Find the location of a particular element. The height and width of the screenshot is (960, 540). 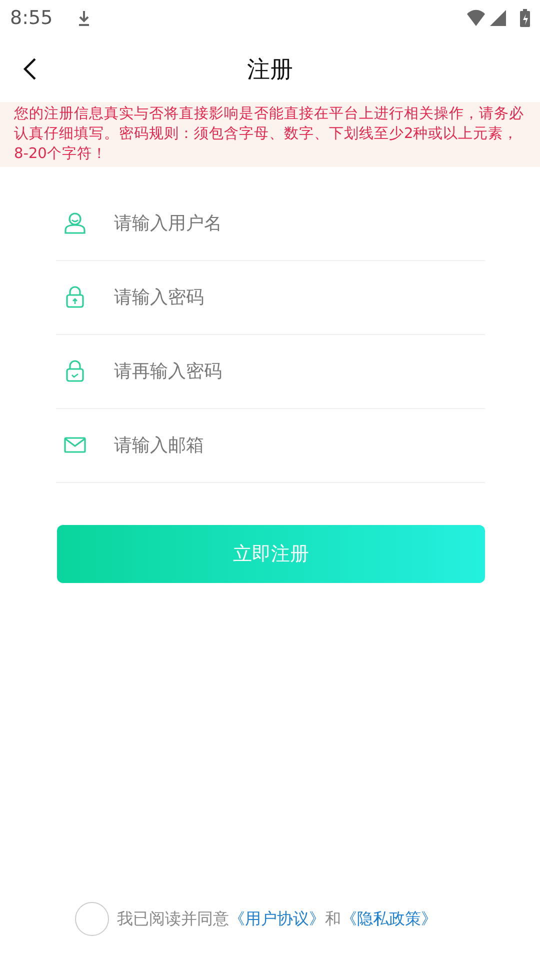

agree-checkbox is located at coordinates (92, 919).